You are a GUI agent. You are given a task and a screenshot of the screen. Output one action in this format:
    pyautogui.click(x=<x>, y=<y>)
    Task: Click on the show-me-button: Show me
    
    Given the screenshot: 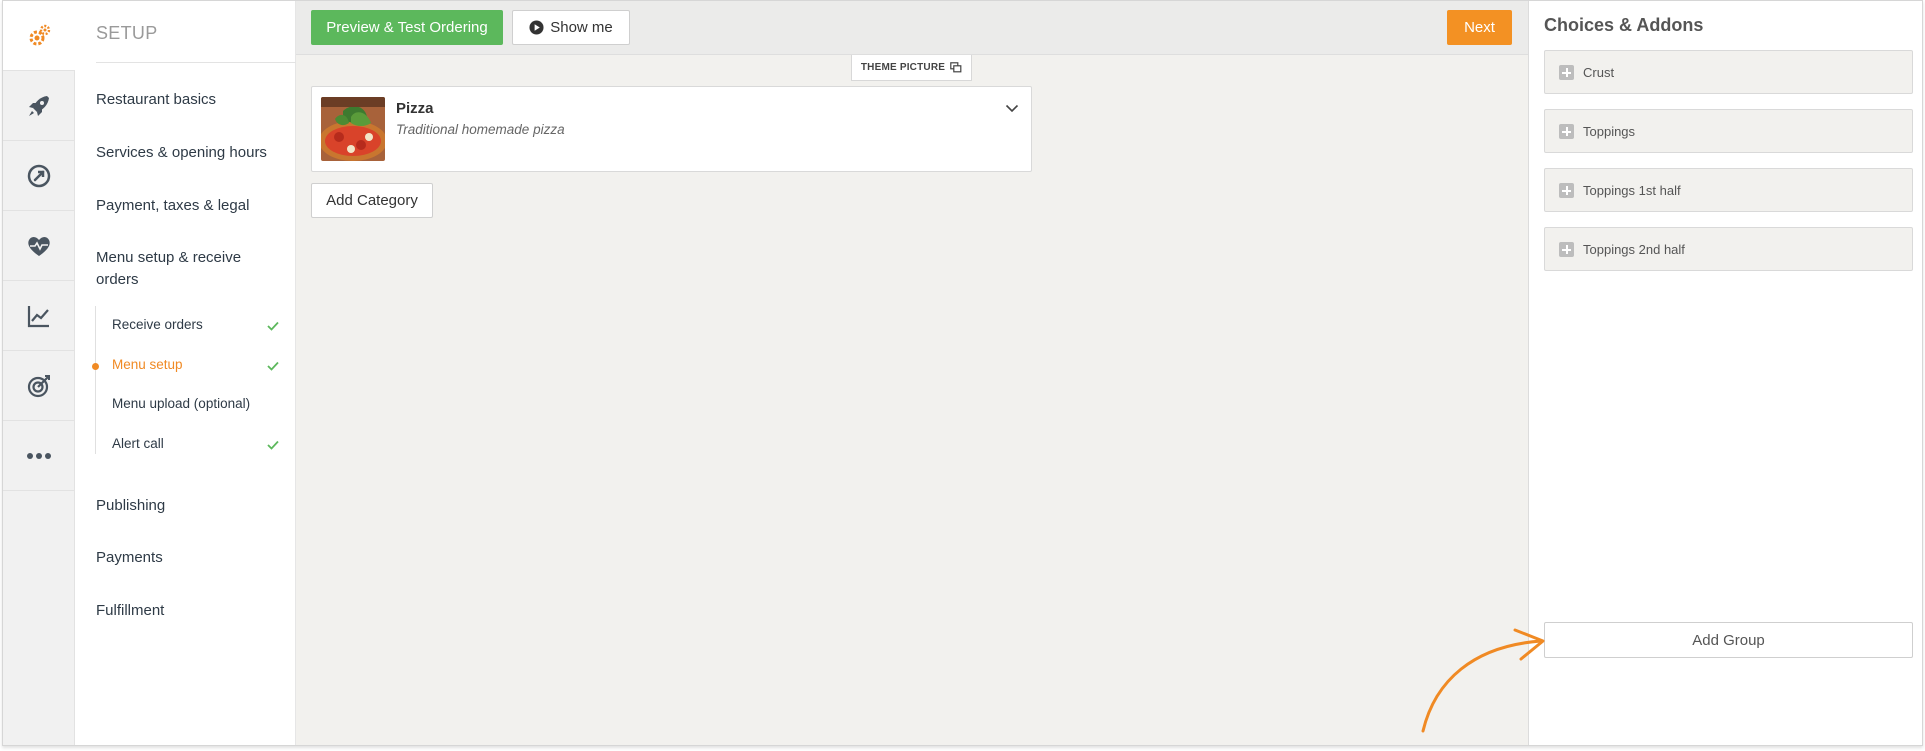 What is the action you would take?
    pyautogui.click(x=571, y=27)
    